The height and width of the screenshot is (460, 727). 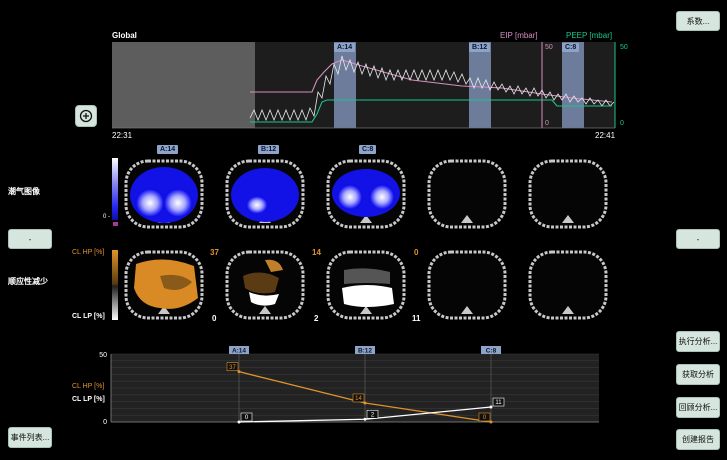 What do you see at coordinates (547, 123) in the screenshot?
I see `eip-min-label: 0` at bounding box center [547, 123].